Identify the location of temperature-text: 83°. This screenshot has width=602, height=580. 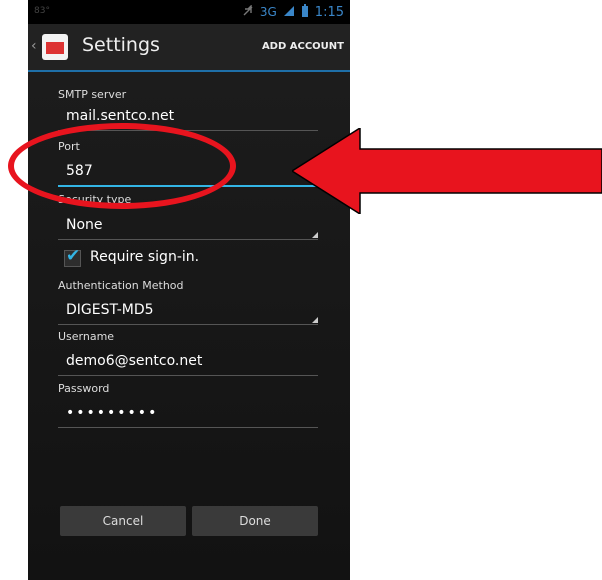
(42, 11).